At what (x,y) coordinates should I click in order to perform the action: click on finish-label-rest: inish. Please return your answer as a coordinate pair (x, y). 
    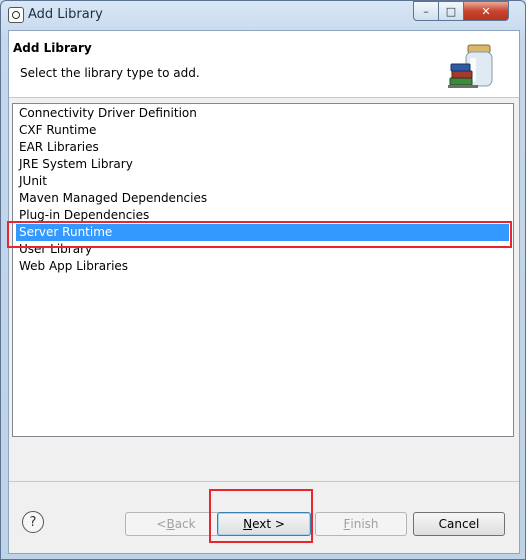
    Looking at the image, I should click on (364, 524).